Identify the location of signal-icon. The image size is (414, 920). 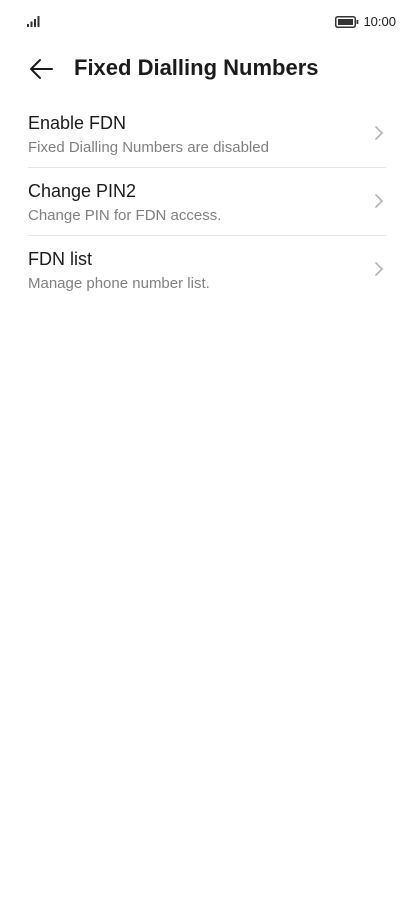
(33, 21).